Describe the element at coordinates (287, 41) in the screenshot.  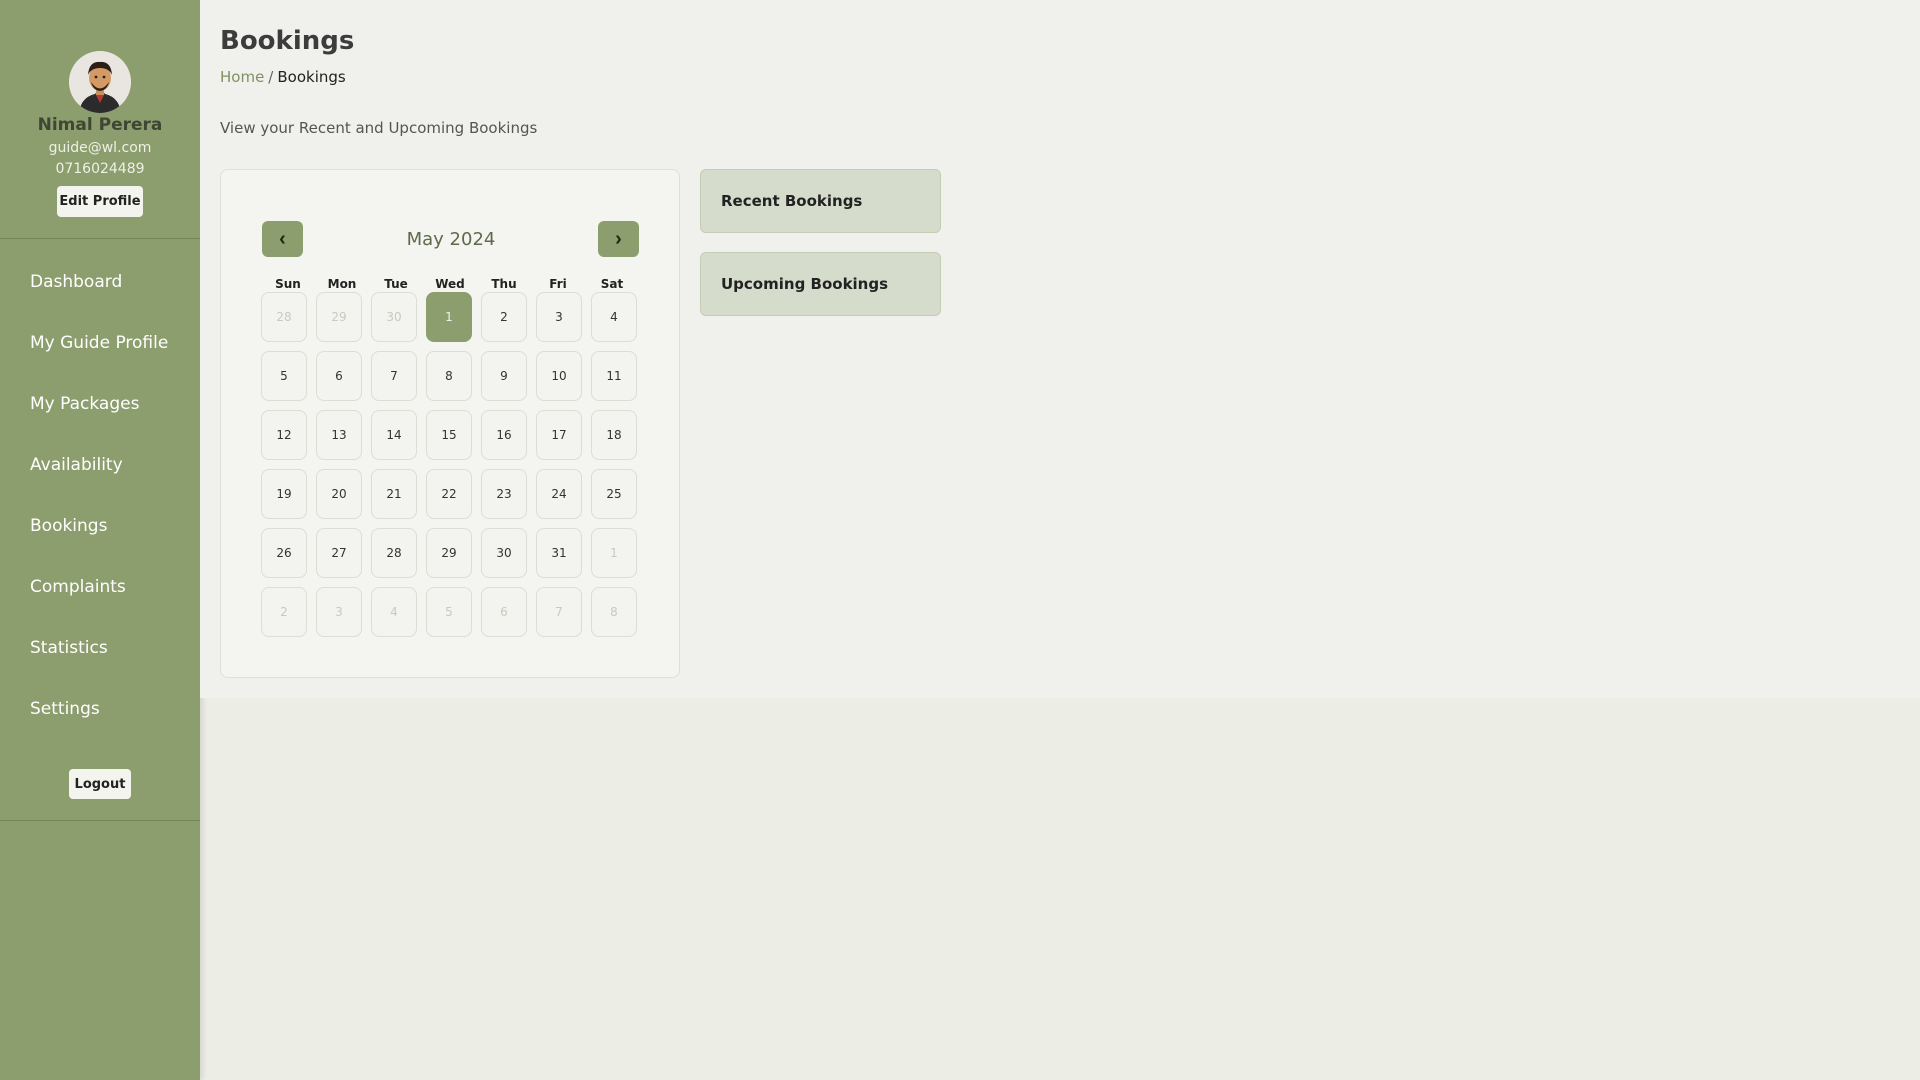
I see `page-title: Bookings` at that location.